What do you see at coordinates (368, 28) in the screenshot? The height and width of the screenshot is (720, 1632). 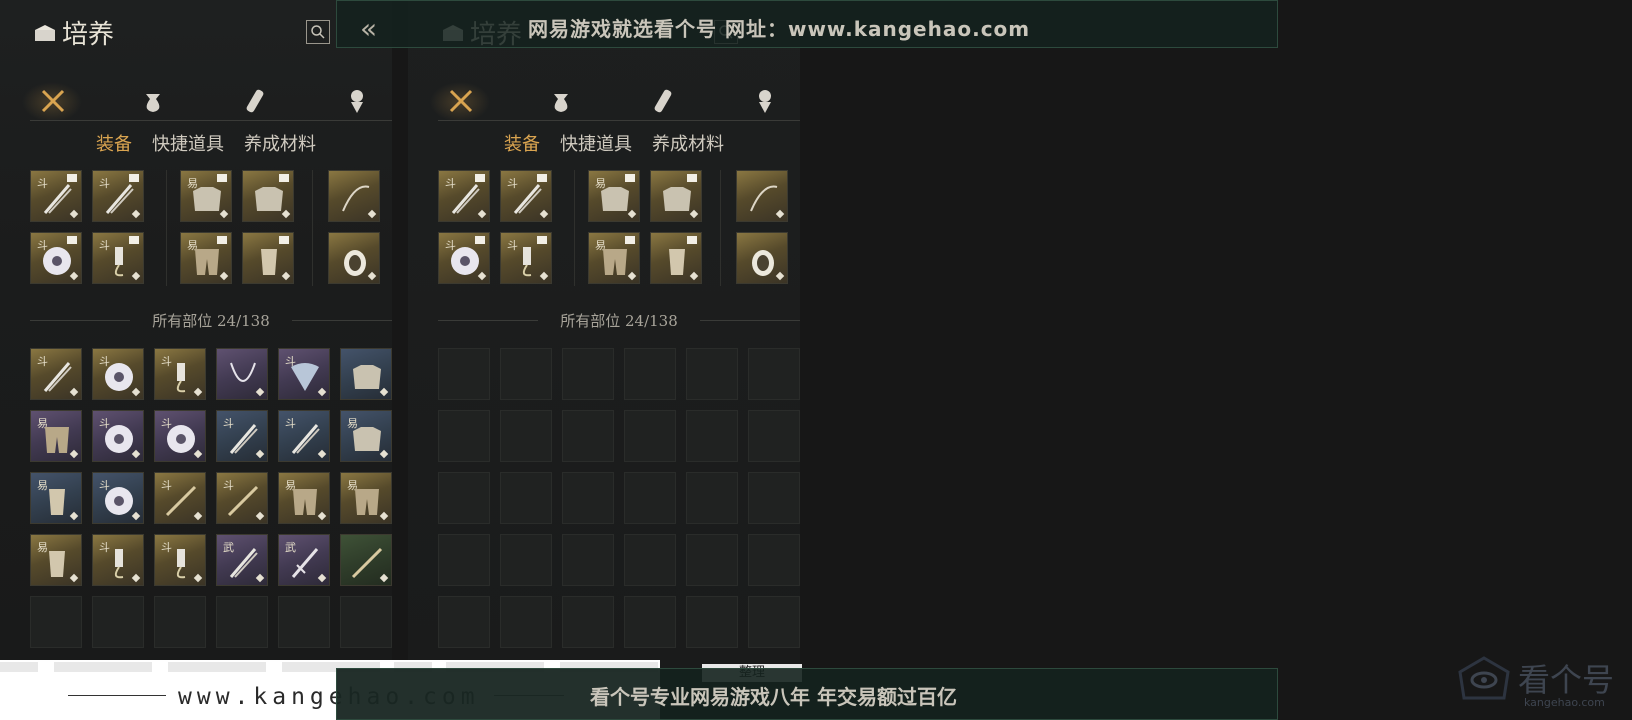 I see `back-arrow-icon: «` at bounding box center [368, 28].